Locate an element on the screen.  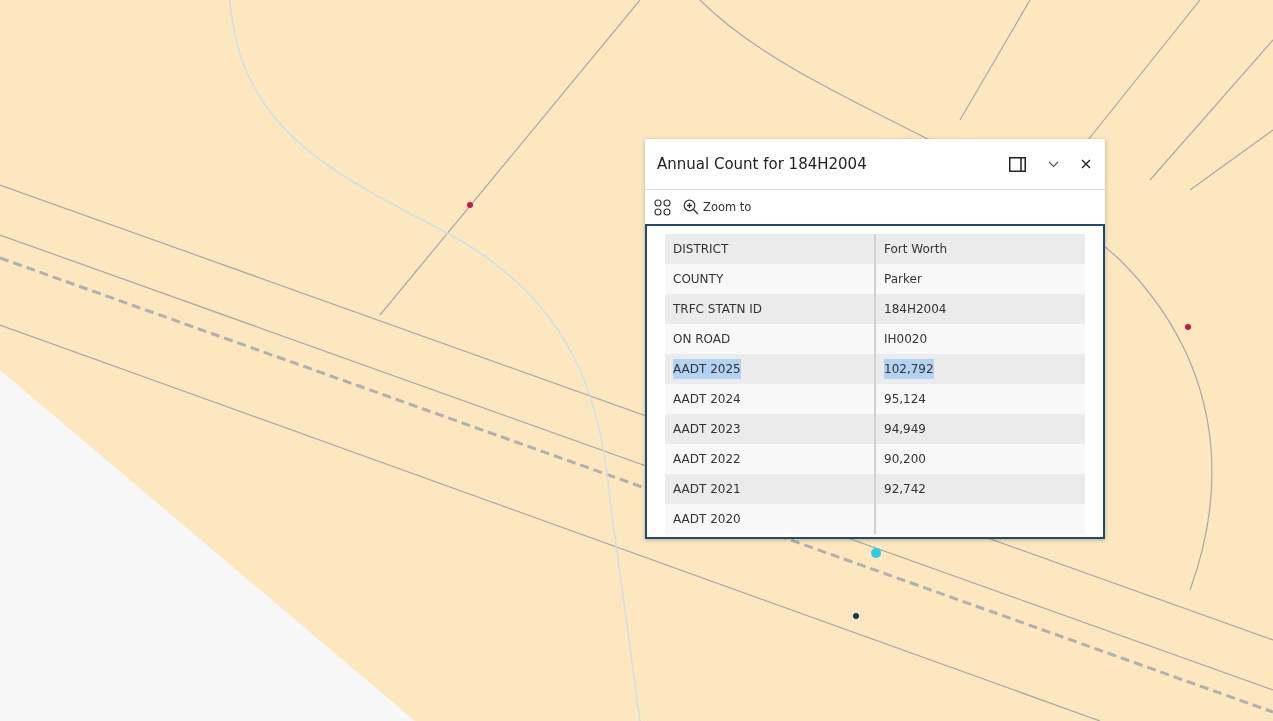
value-cell-text: Parker is located at coordinates (903, 279).